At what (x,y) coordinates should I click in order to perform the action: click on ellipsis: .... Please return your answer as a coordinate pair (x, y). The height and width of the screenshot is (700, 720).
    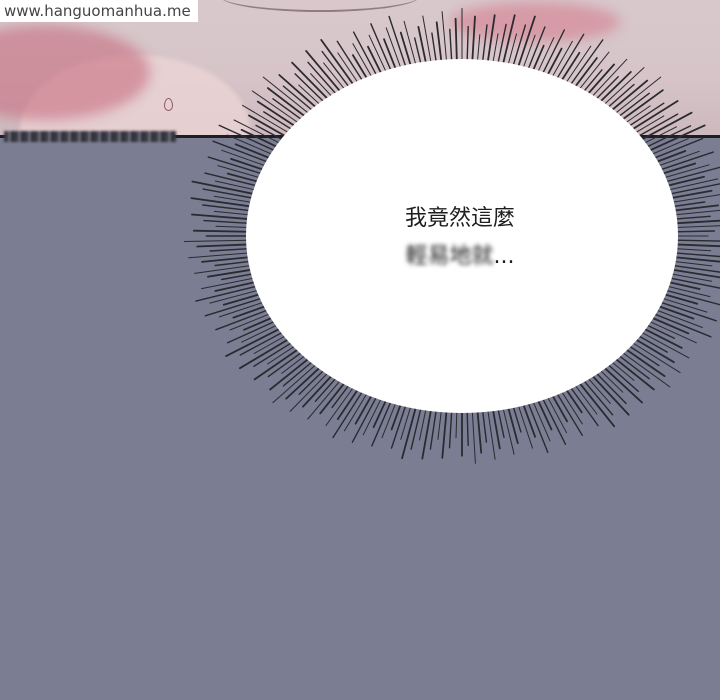
    Looking at the image, I should click on (504, 256).